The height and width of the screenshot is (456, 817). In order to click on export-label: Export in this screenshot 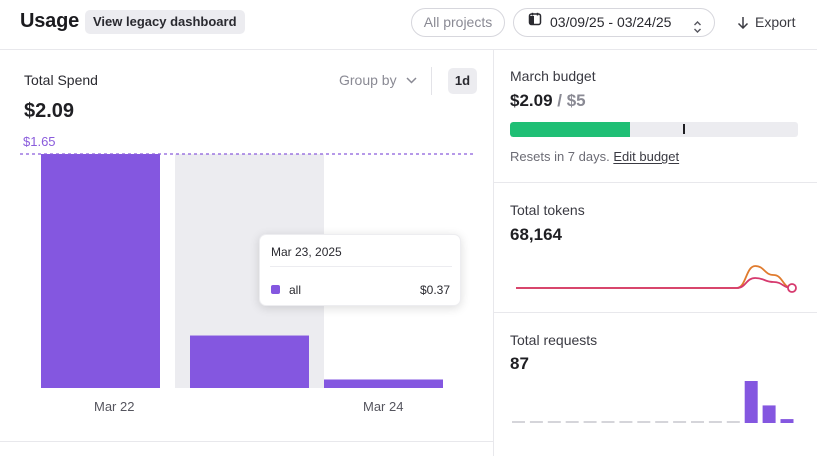, I will do `click(775, 22)`.